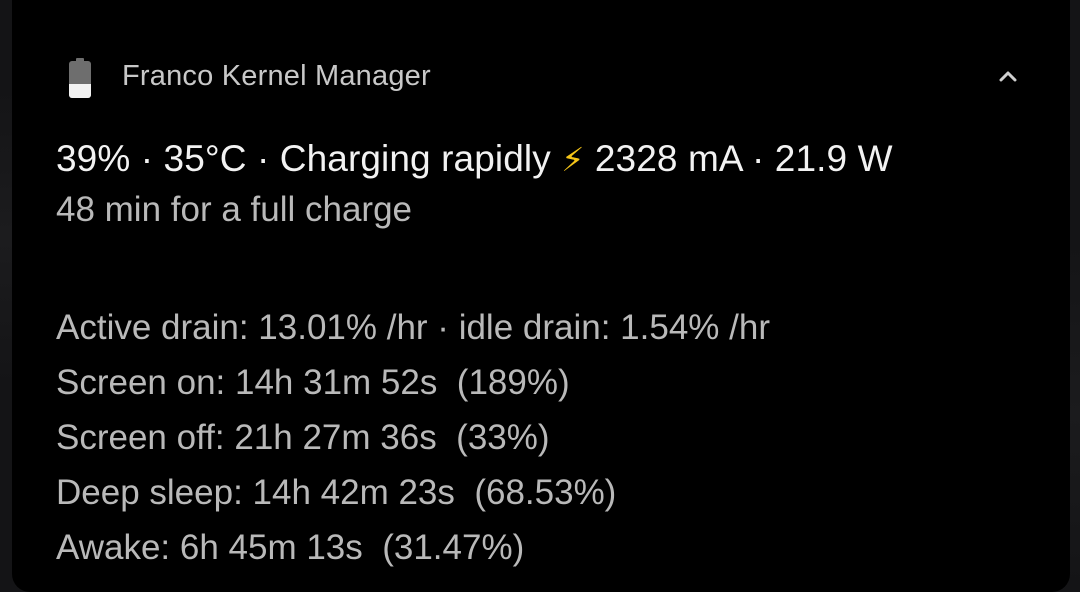 Image resolution: width=1080 pixels, height=592 pixels. Describe the element at coordinates (573, 159) in the screenshot. I see `lightning-bolt-icon: ⚡` at that location.